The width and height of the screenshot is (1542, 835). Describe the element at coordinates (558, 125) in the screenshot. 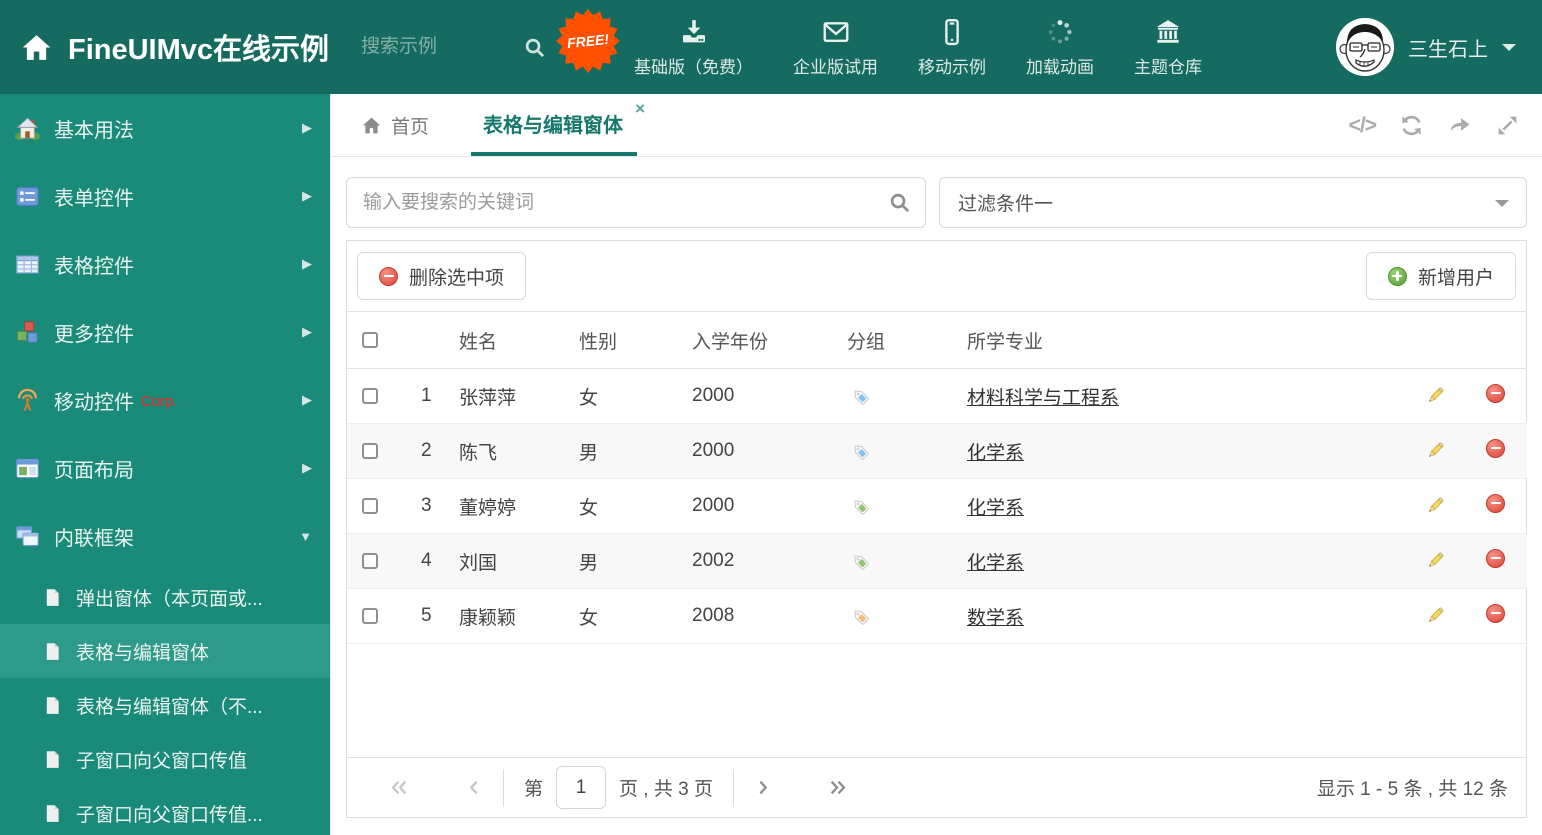

I see `tab-active: 表格与编辑窗体 ×` at that location.